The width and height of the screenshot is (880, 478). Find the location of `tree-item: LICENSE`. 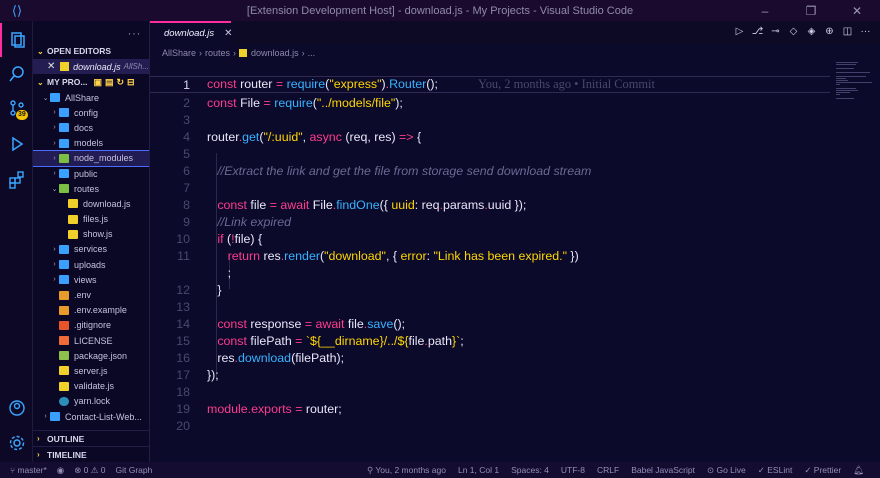

tree-item: LICENSE is located at coordinates (91, 340).